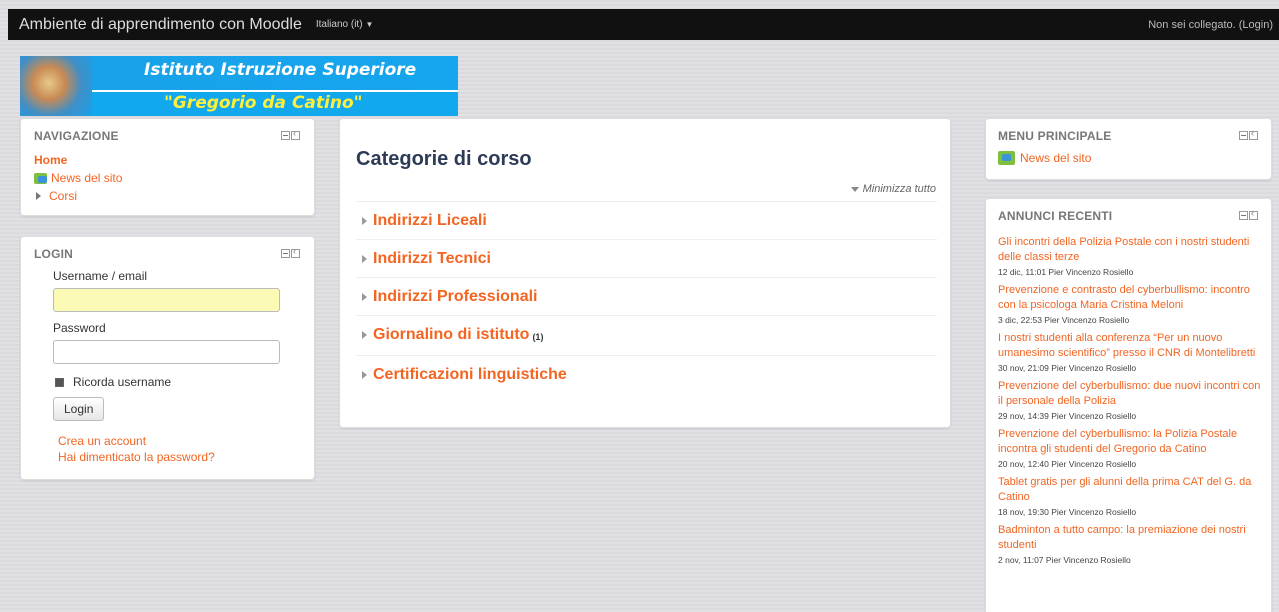 Image resolution: width=1279 pixels, height=612 pixels. Describe the element at coordinates (79, 409) in the screenshot. I see `login-button: Login` at that location.